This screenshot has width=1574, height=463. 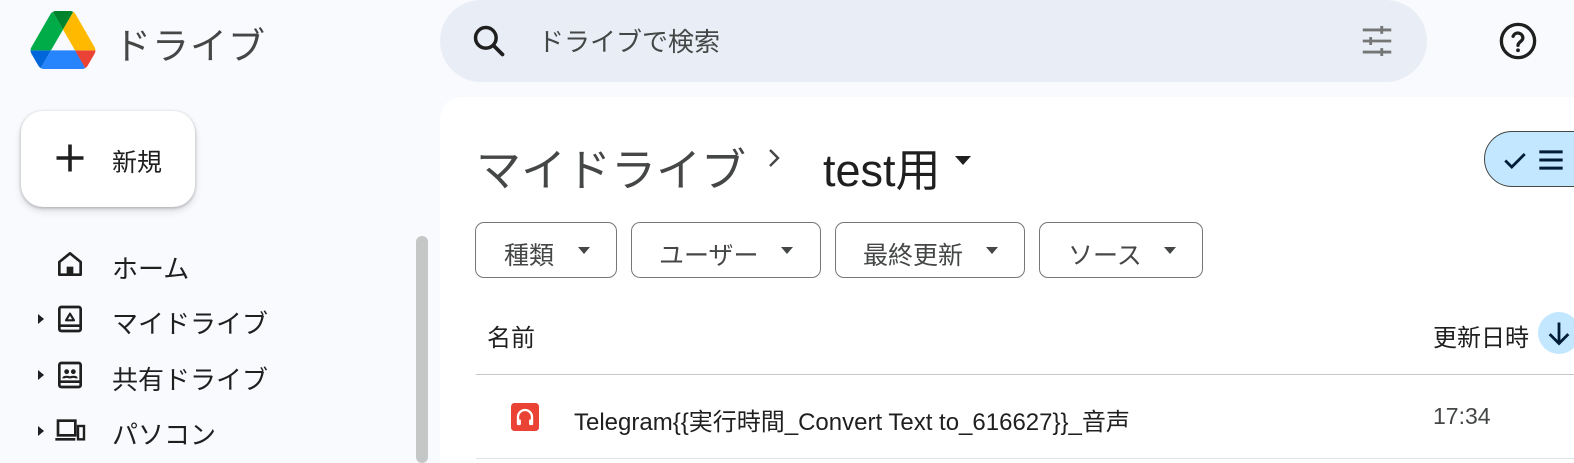 I want to click on audio-file-icon, so click(x=525, y=417).